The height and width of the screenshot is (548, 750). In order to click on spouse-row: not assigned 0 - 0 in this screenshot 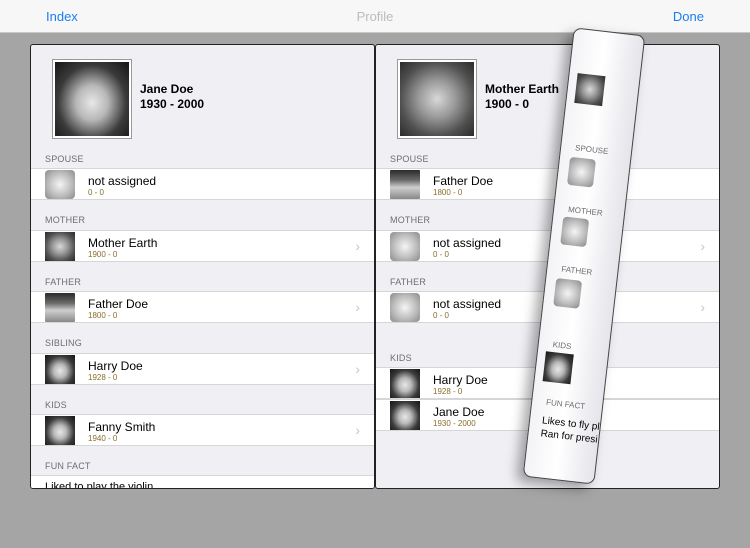, I will do `click(202, 184)`.